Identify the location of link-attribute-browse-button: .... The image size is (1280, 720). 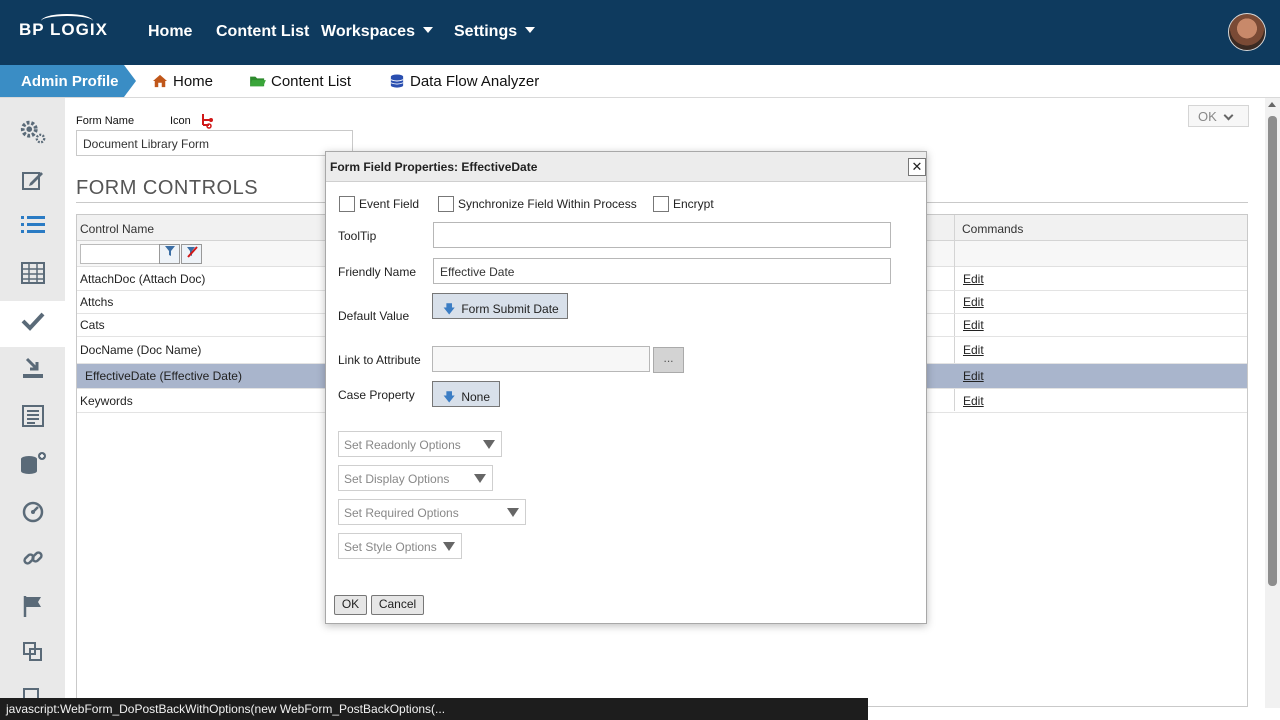
(668, 360).